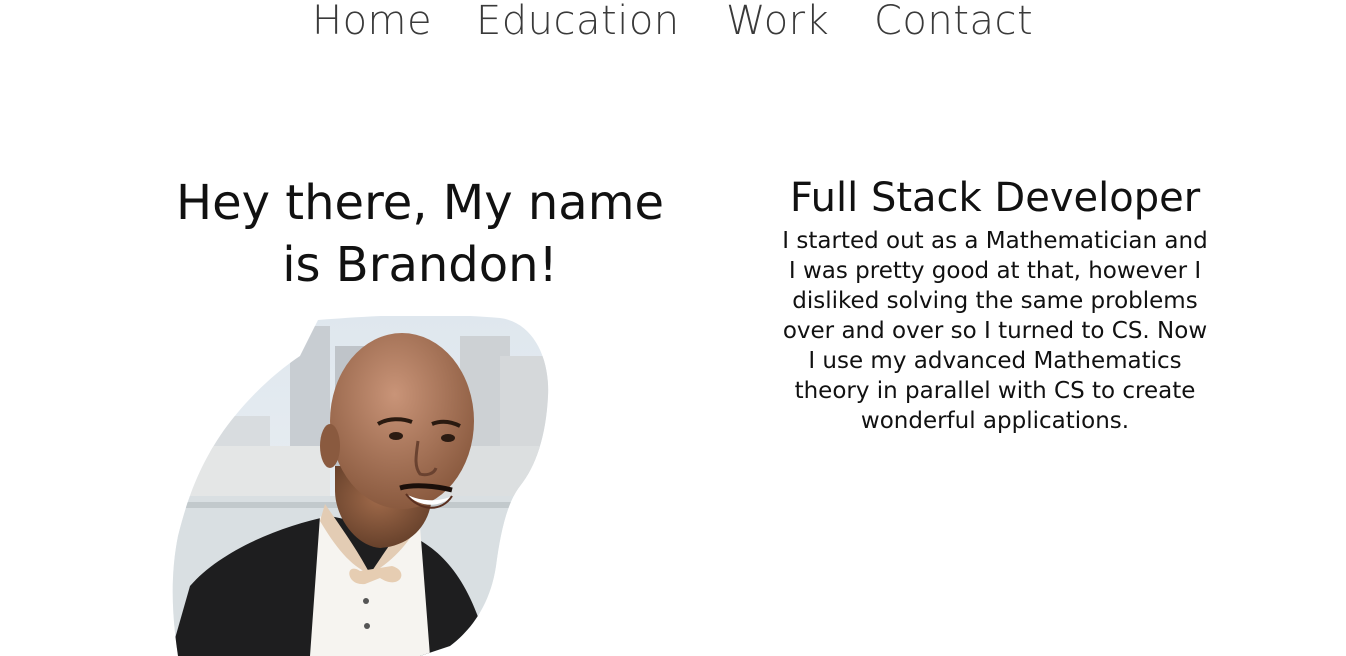  What do you see at coordinates (372, 22) in the screenshot?
I see `nav-link-home: Home` at bounding box center [372, 22].